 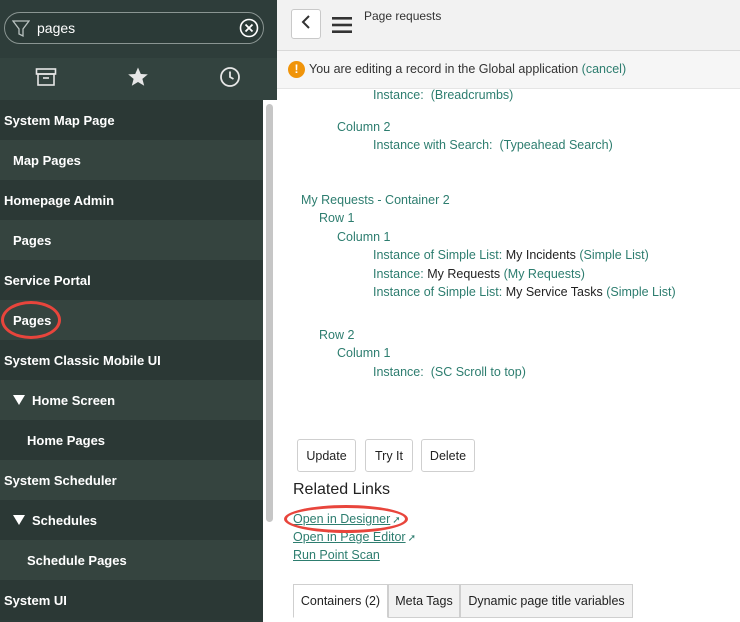 What do you see at coordinates (269, 313) in the screenshot?
I see `navigator-scrollbar-thumb` at bounding box center [269, 313].